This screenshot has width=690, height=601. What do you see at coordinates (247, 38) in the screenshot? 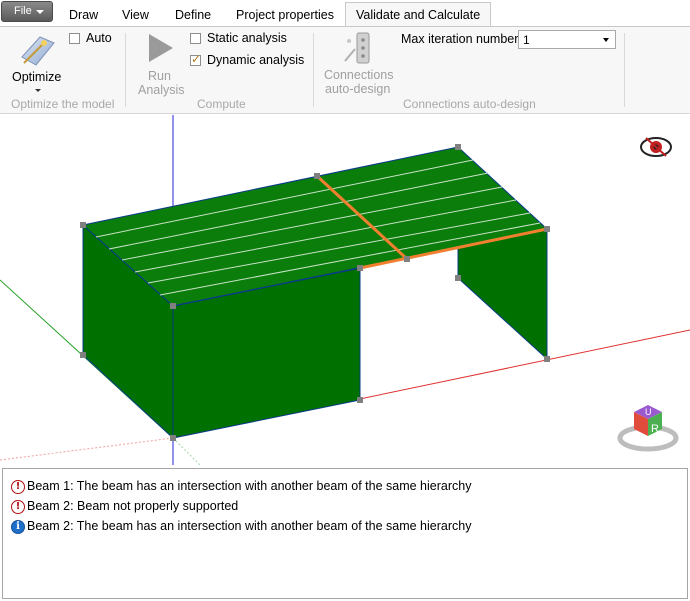
I see `static-analysis-label: Static analysis` at bounding box center [247, 38].